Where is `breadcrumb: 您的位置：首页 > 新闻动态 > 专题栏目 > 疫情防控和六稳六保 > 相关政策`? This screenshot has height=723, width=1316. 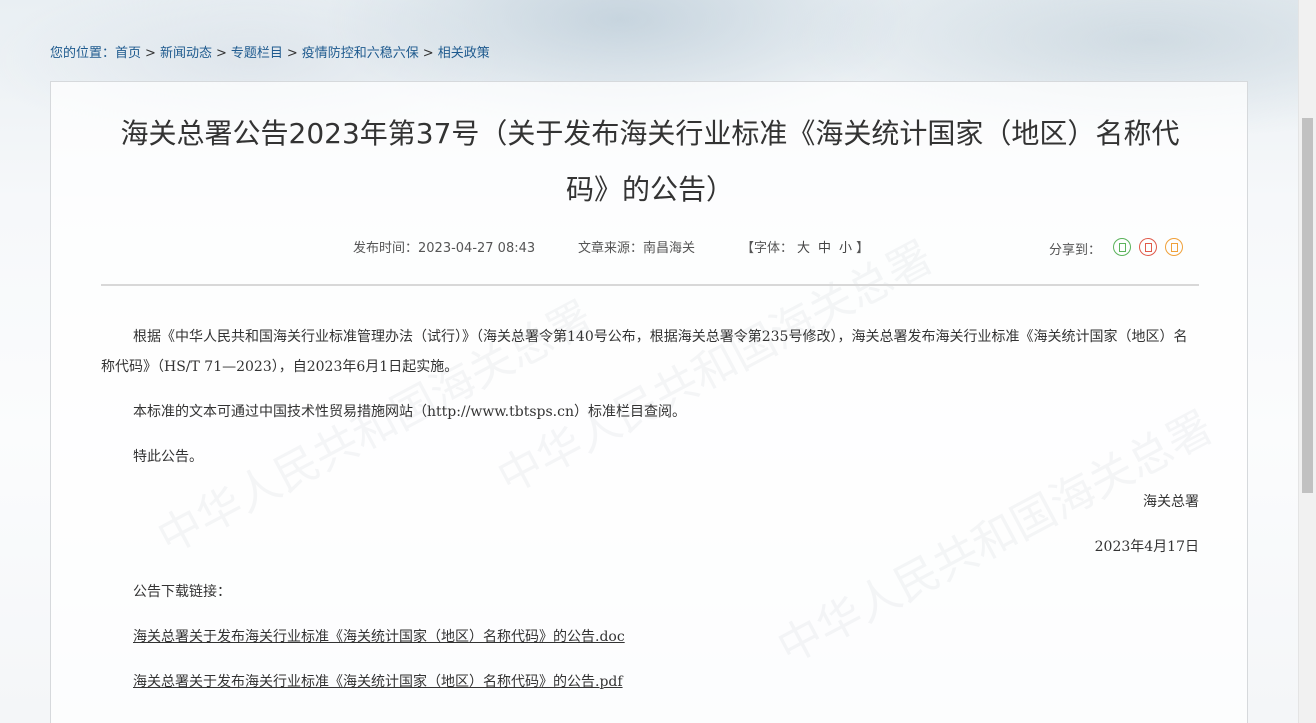
breadcrumb: 您的位置：首页 > 新闻动态 > 专题栏目 > 疫情防控和六稳六保 > 相关政策 is located at coordinates (270, 51).